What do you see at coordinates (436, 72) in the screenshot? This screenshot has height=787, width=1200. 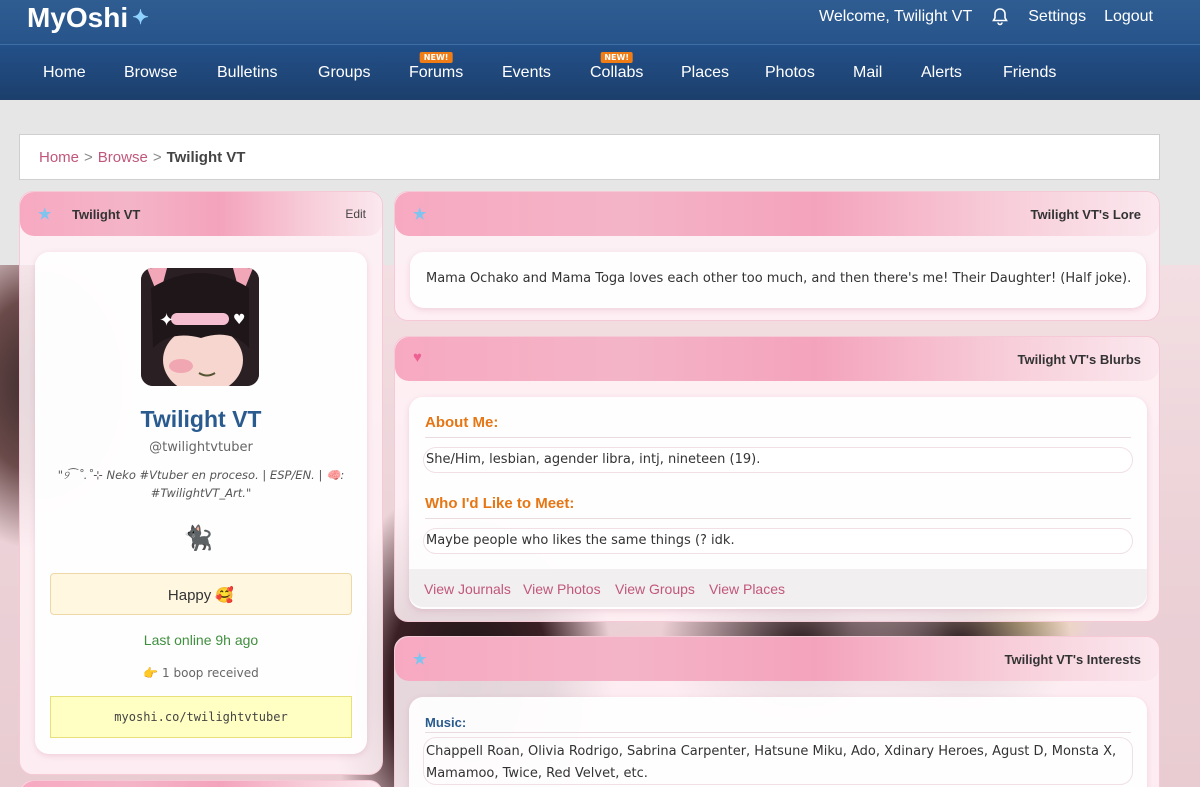 I see `nav-forums-label: Forums` at bounding box center [436, 72].